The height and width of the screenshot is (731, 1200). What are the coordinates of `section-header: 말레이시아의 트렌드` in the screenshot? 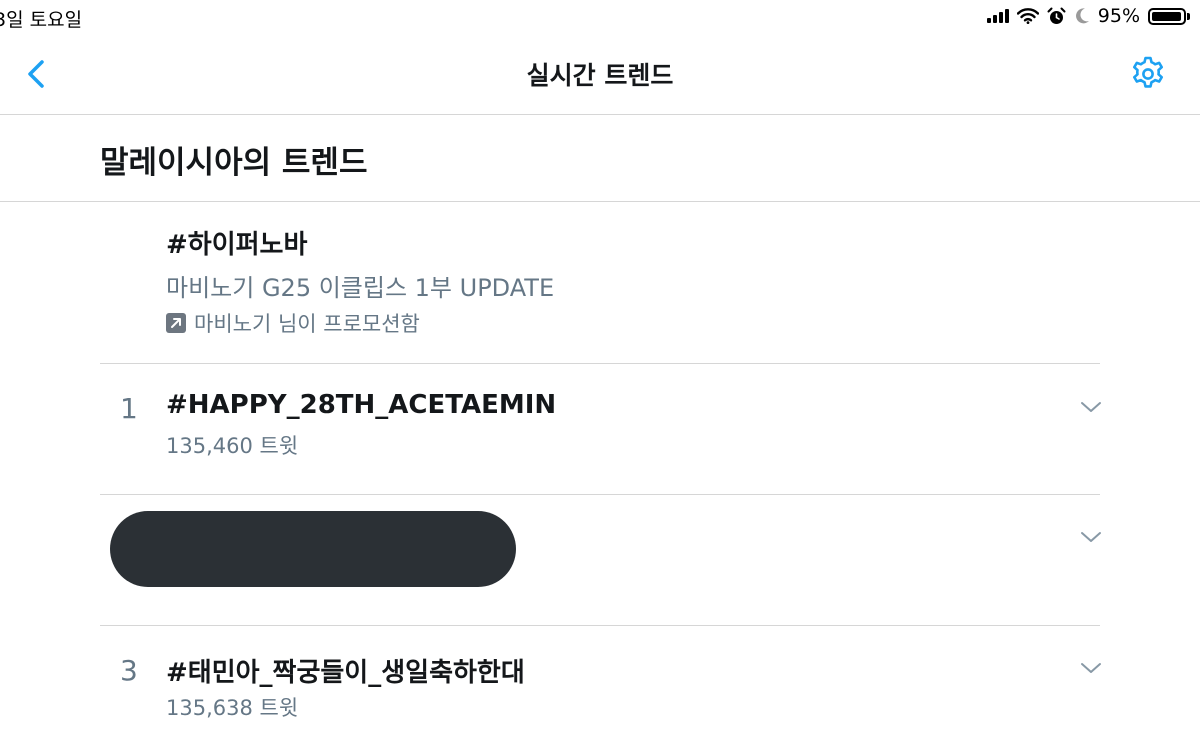 It's located at (600, 158).